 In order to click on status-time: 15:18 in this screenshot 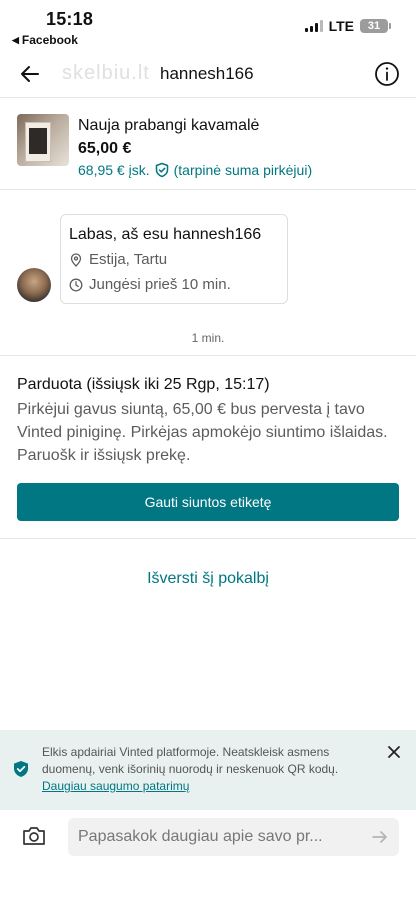, I will do `click(70, 19)`.